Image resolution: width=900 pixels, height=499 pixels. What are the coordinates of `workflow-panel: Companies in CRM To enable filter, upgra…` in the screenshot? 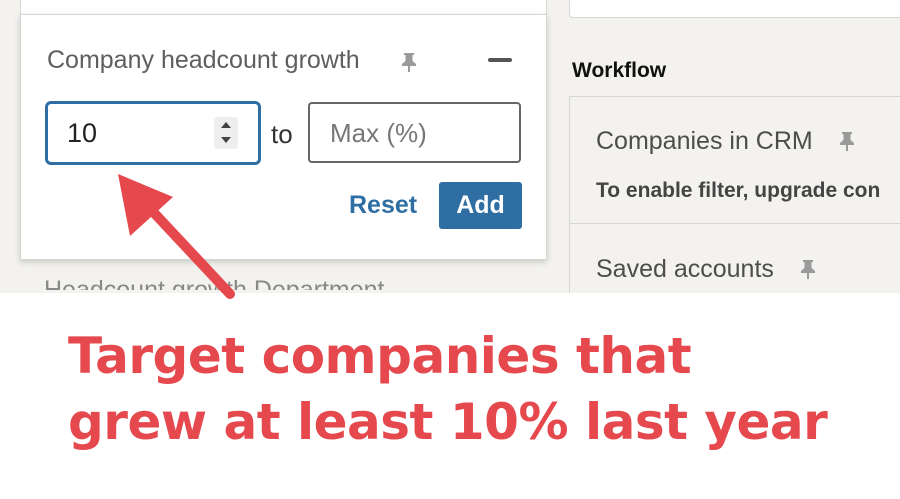 It's located at (734, 194).